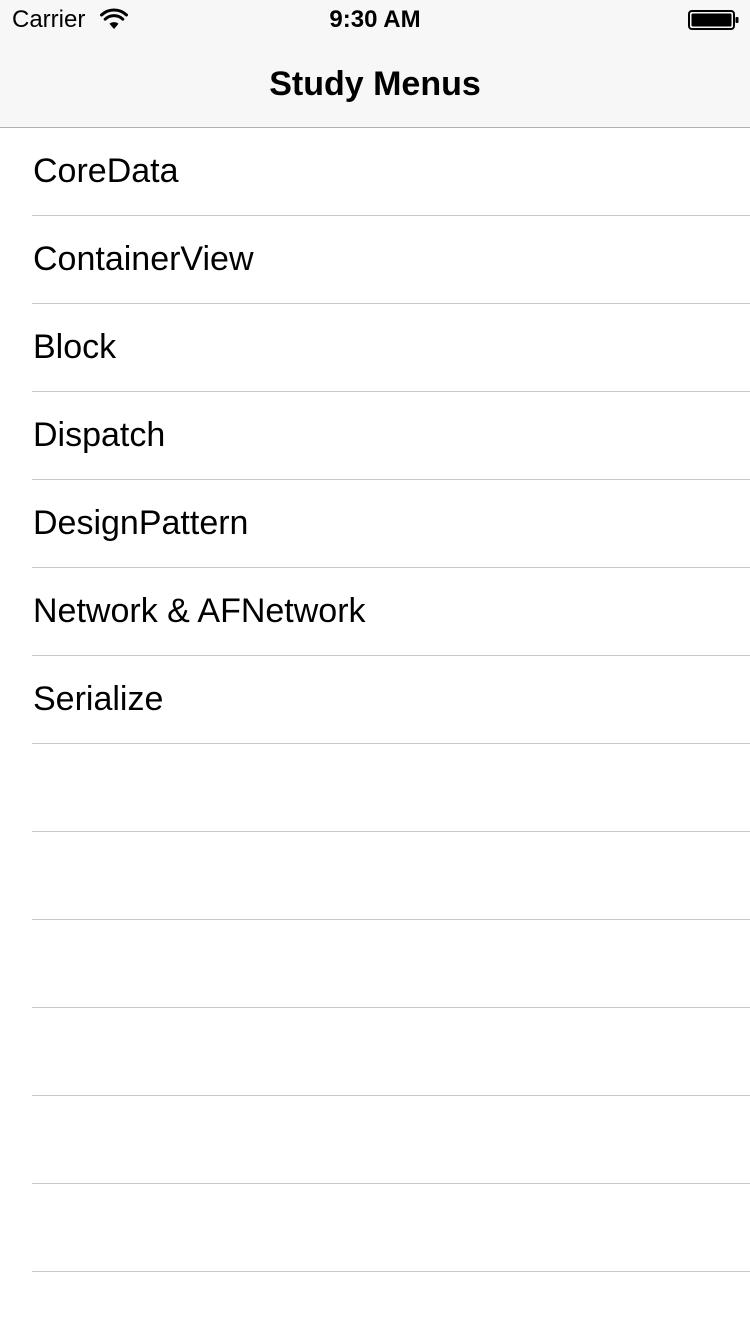 The height and width of the screenshot is (1334, 750). What do you see at coordinates (99, 435) in the screenshot?
I see `menu-row-label: Dispatch` at bounding box center [99, 435].